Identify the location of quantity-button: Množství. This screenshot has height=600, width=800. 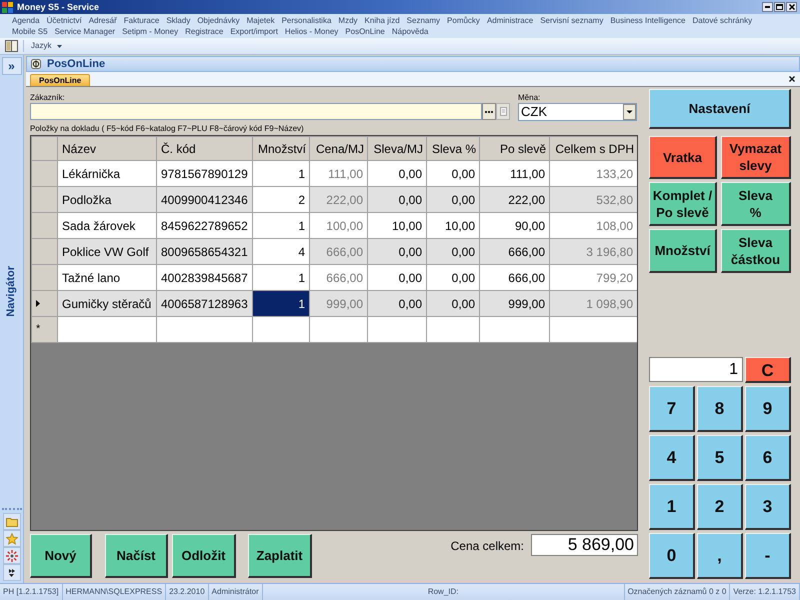
(683, 251).